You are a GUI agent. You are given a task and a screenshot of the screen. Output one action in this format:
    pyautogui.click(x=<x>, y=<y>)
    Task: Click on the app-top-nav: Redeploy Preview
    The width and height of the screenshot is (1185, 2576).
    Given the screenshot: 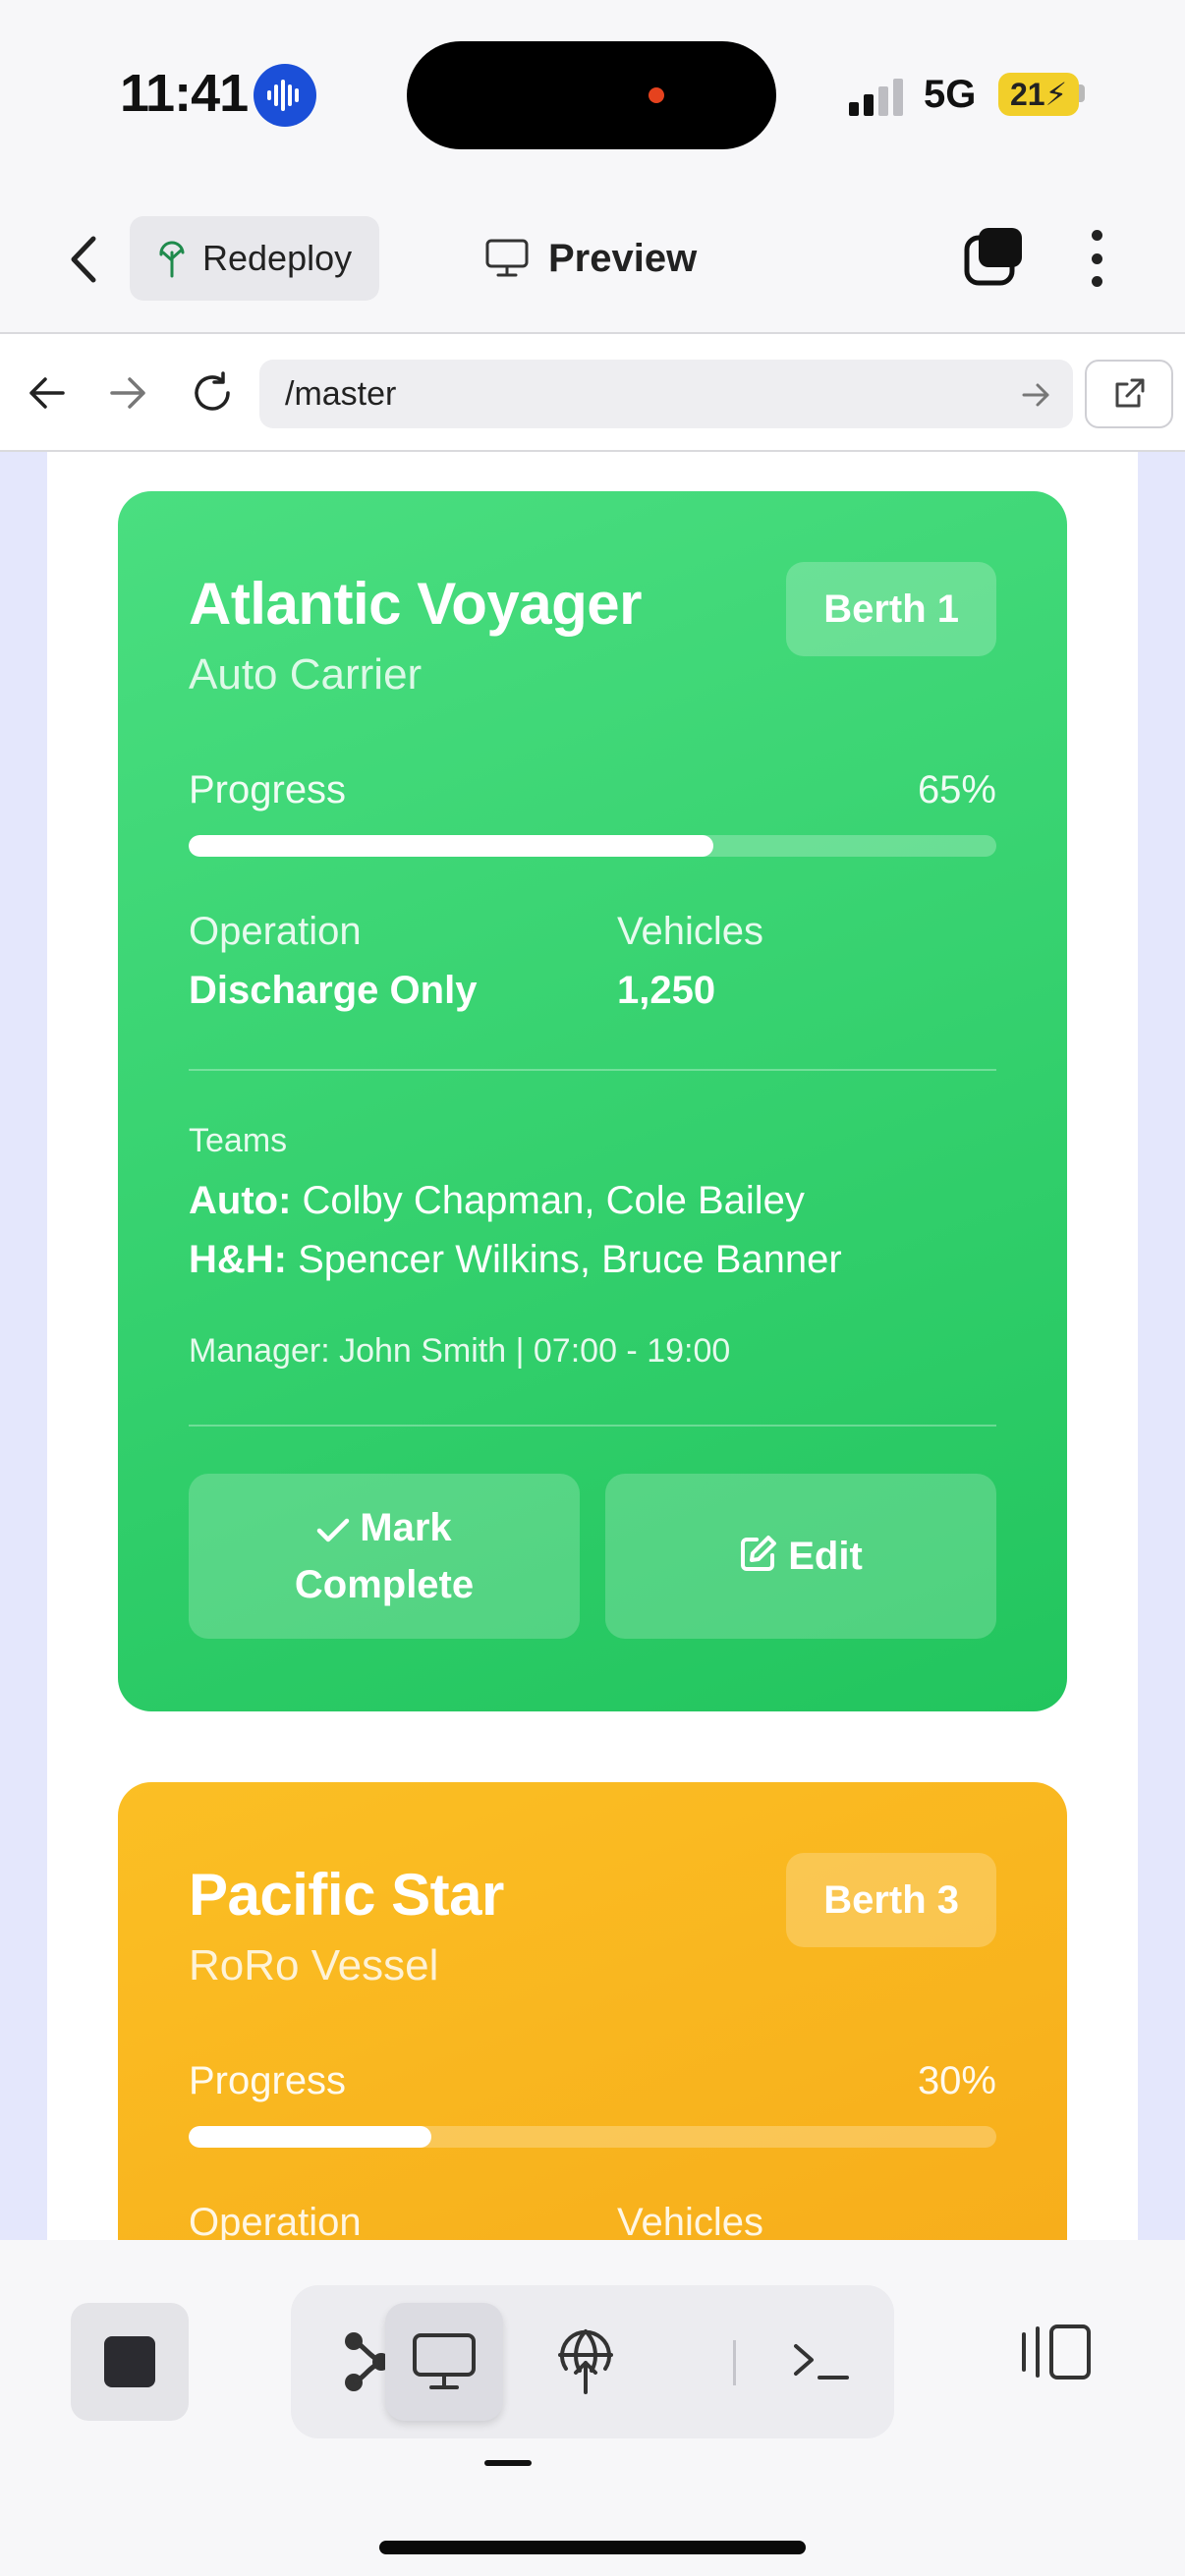 What is the action you would take?
    pyautogui.click(x=592, y=260)
    